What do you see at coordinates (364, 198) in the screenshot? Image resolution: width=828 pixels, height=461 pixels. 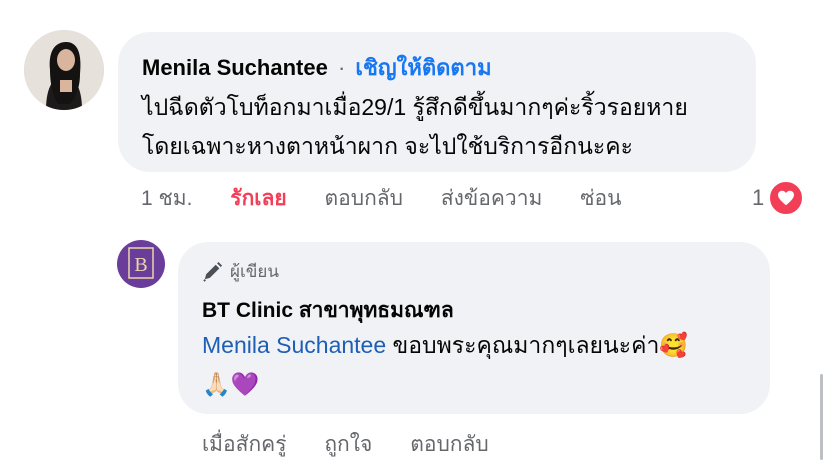 I see `reply-button: ตอบกลับ` at bounding box center [364, 198].